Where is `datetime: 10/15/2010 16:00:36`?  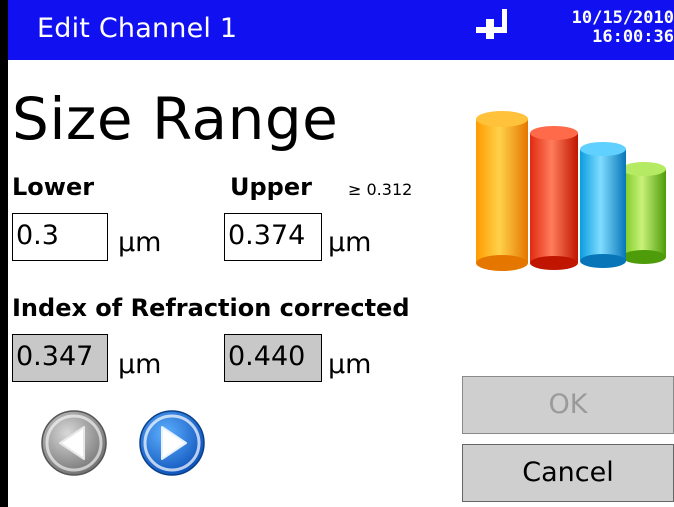
datetime: 10/15/2010 16:00:36 is located at coordinates (615, 28).